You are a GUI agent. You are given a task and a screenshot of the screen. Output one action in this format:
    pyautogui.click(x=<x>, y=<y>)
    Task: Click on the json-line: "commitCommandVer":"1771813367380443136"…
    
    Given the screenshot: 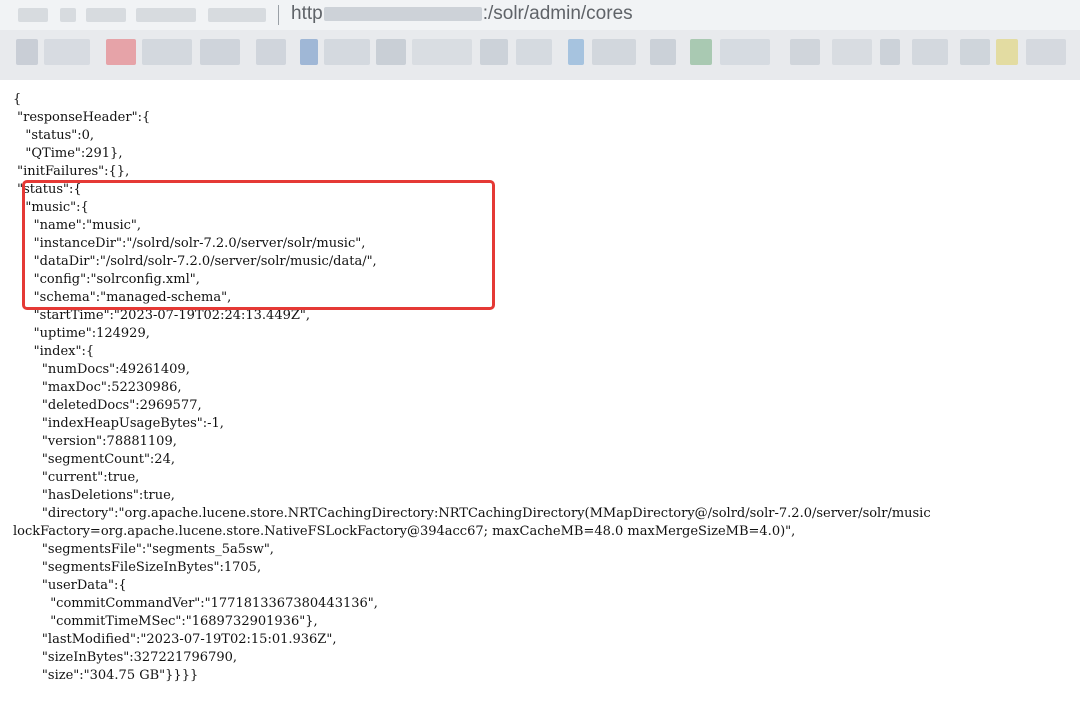 What is the action you would take?
    pyautogui.click(x=195, y=603)
    